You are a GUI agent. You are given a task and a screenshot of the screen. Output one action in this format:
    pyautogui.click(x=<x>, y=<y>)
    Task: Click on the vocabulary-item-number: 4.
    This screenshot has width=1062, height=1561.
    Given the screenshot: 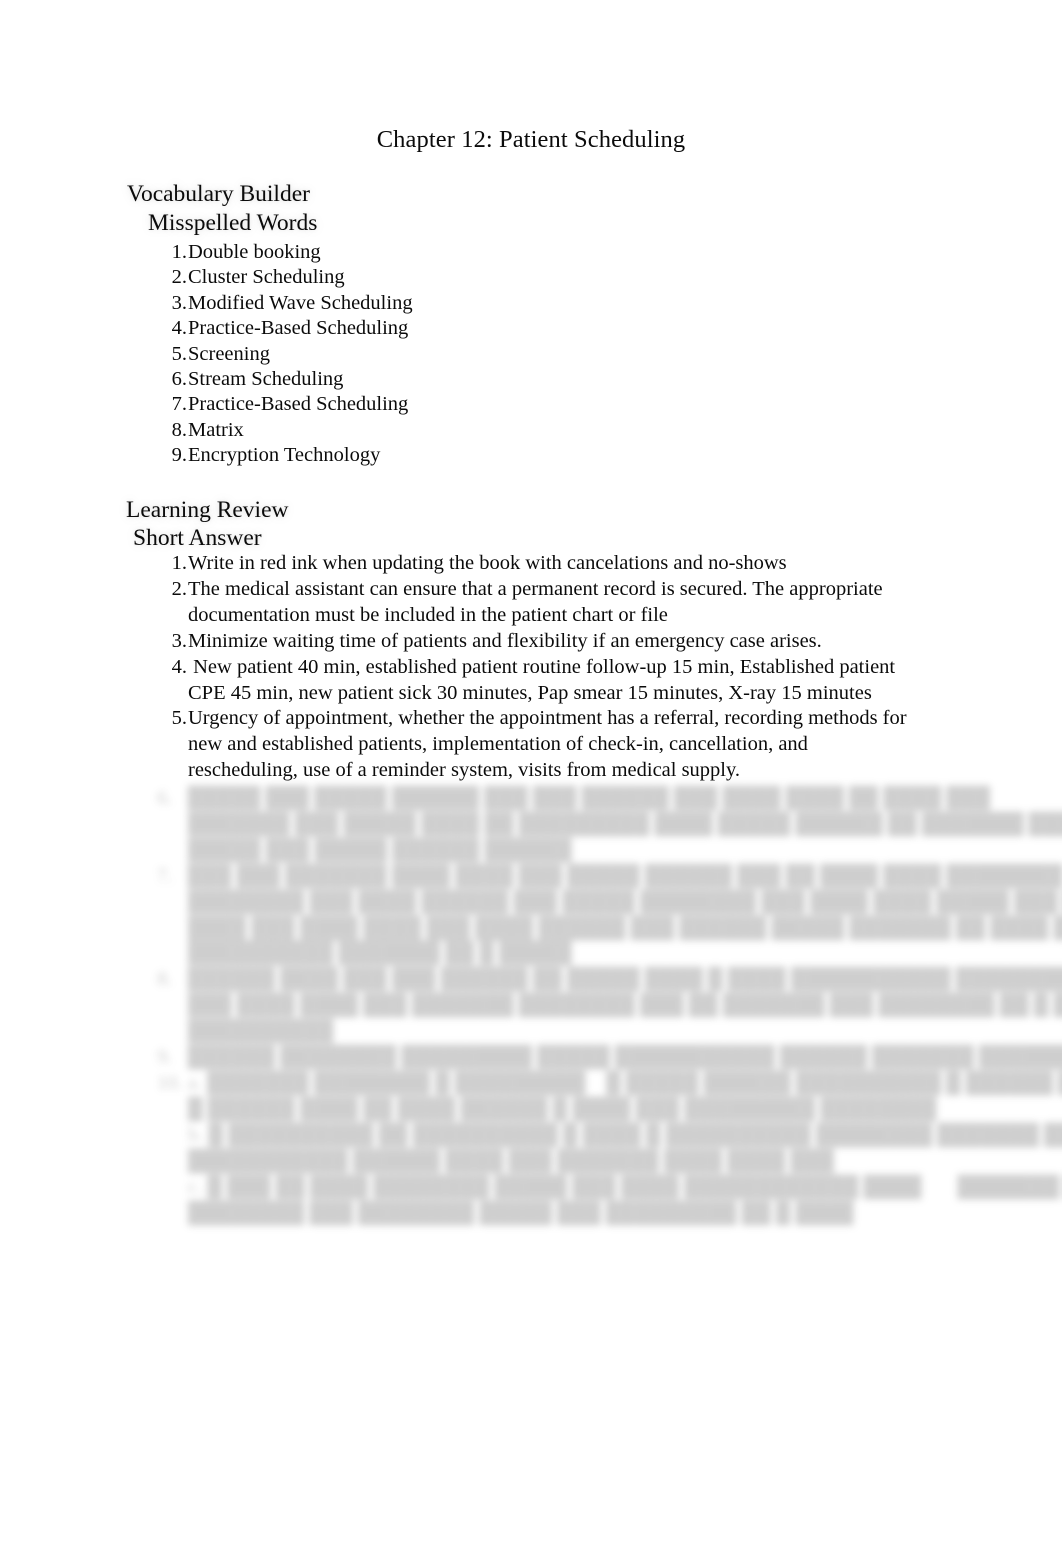 What is the action you would take?
    pyautogui.click(x=179, y=328)
    